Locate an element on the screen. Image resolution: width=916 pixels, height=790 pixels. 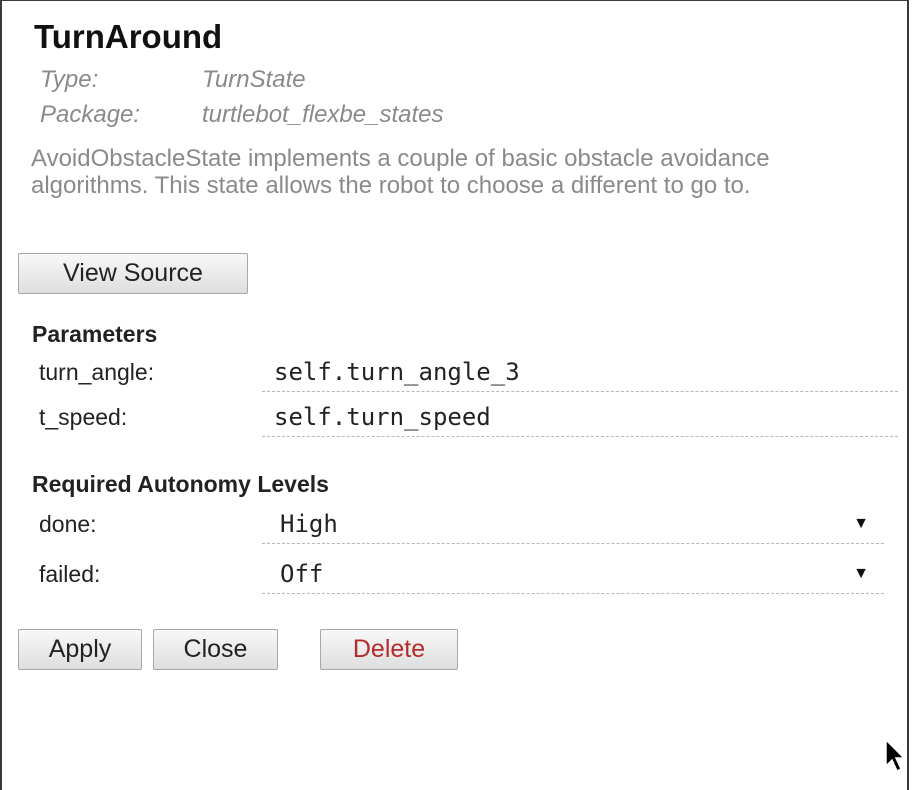
param-label-t-speed: t_speed: is located at coordinates (83, 417).